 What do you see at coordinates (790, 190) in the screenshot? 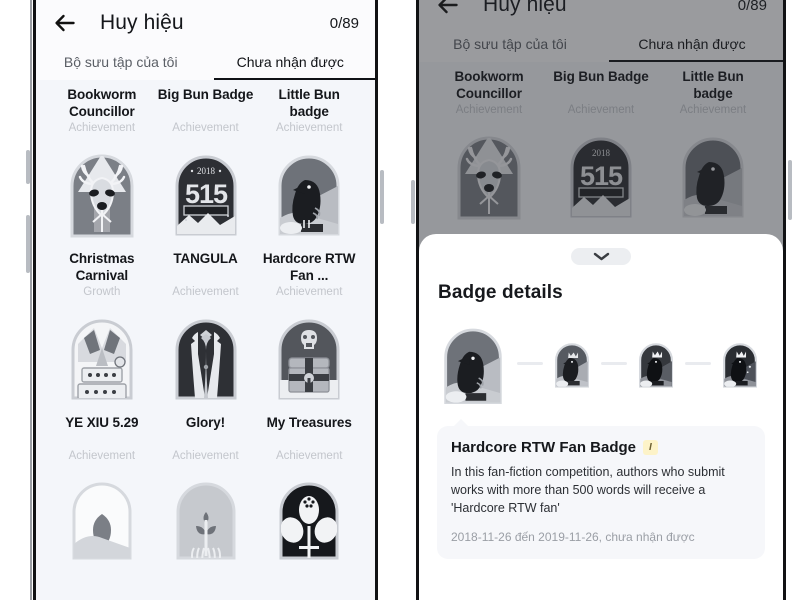
I see `right-phone-power-button` at bounding box center [790, 190].